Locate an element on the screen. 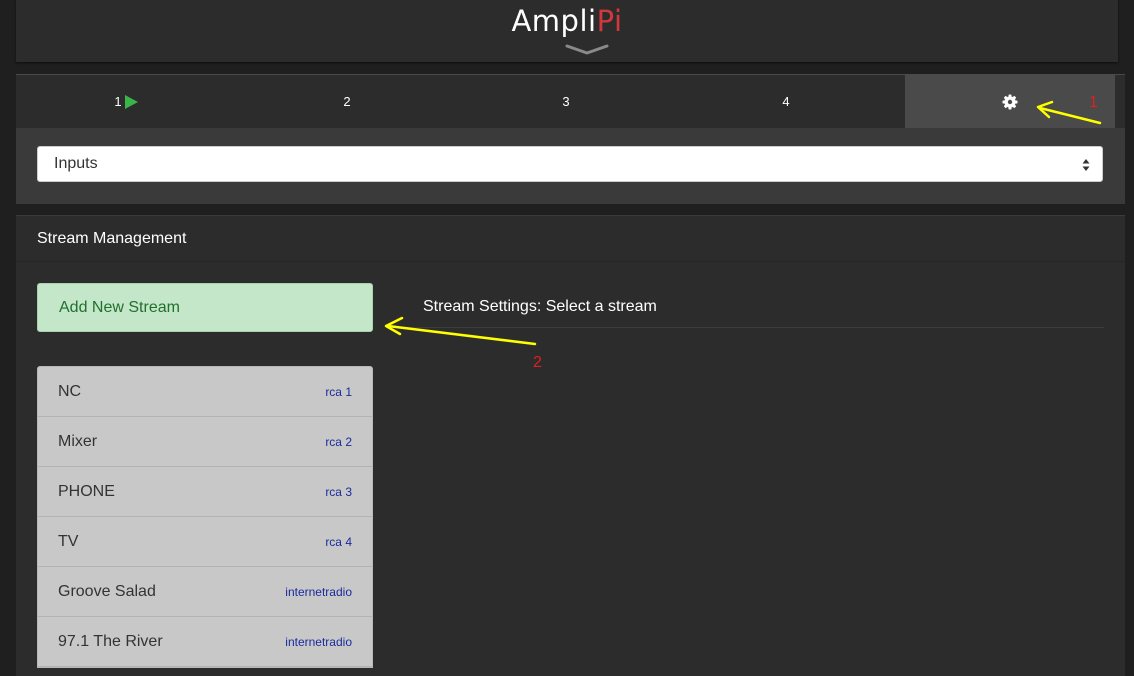  stream-item-the-river: 97.1 The River internetradio is located at coordinates (205, 642).